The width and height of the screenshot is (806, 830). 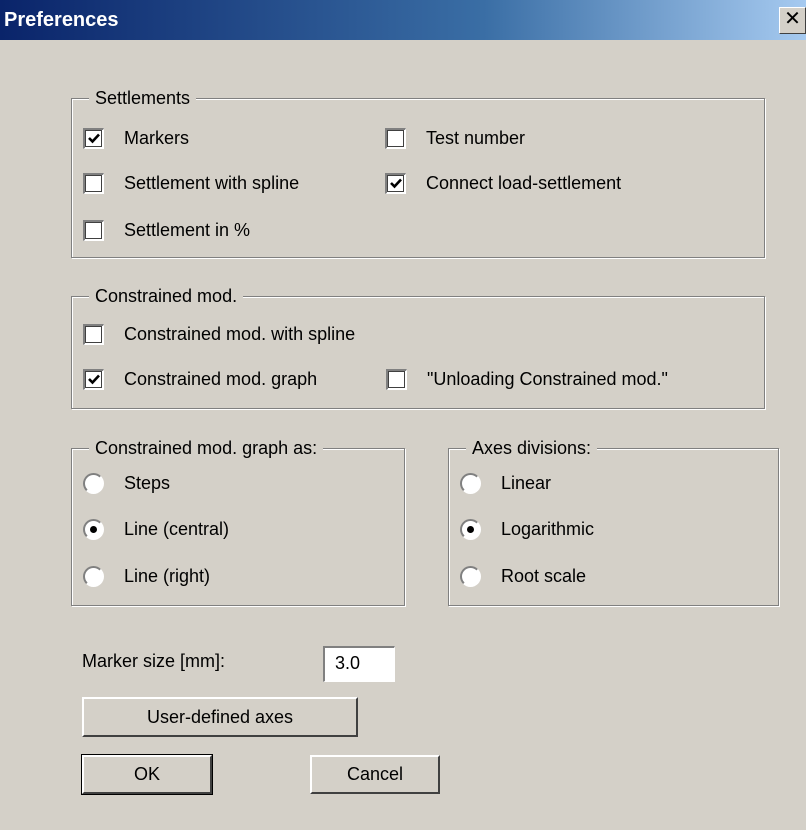 What do you see at coordinates (93, 529) in the screenshot?
I see `graph-as-radio-line-central-dot` at bounding box center [93, 529].